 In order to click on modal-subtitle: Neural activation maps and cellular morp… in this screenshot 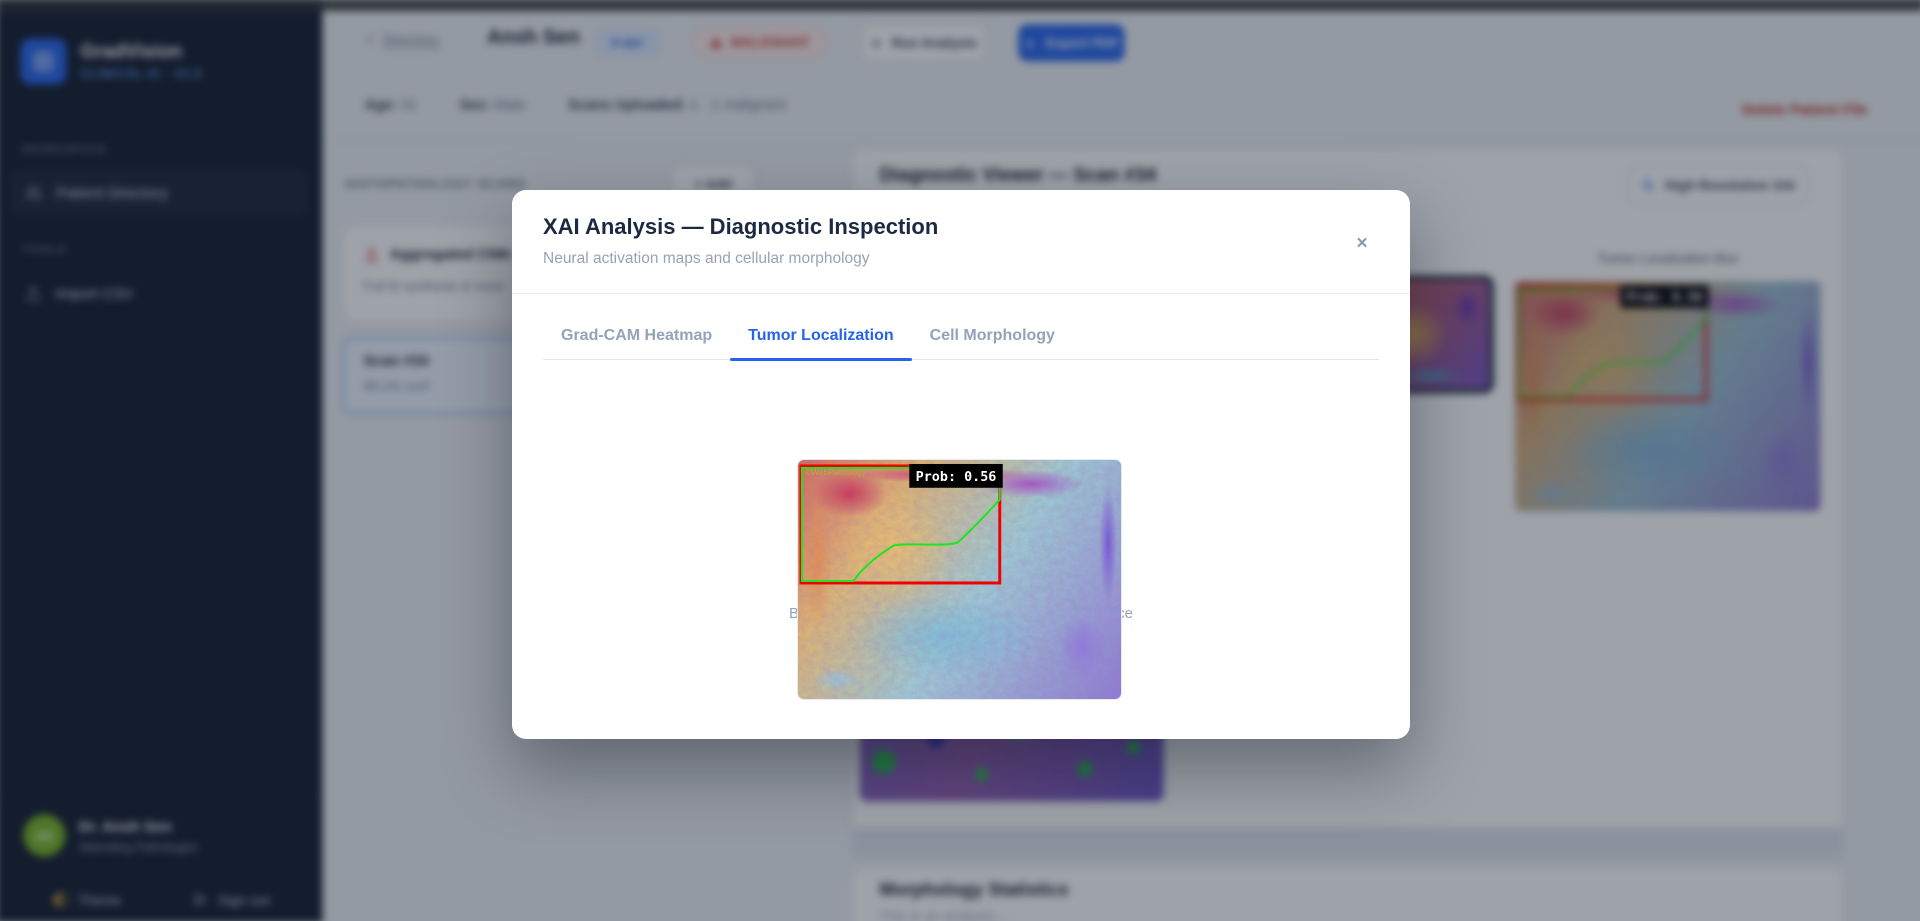, I will do `click(706, 258)`.